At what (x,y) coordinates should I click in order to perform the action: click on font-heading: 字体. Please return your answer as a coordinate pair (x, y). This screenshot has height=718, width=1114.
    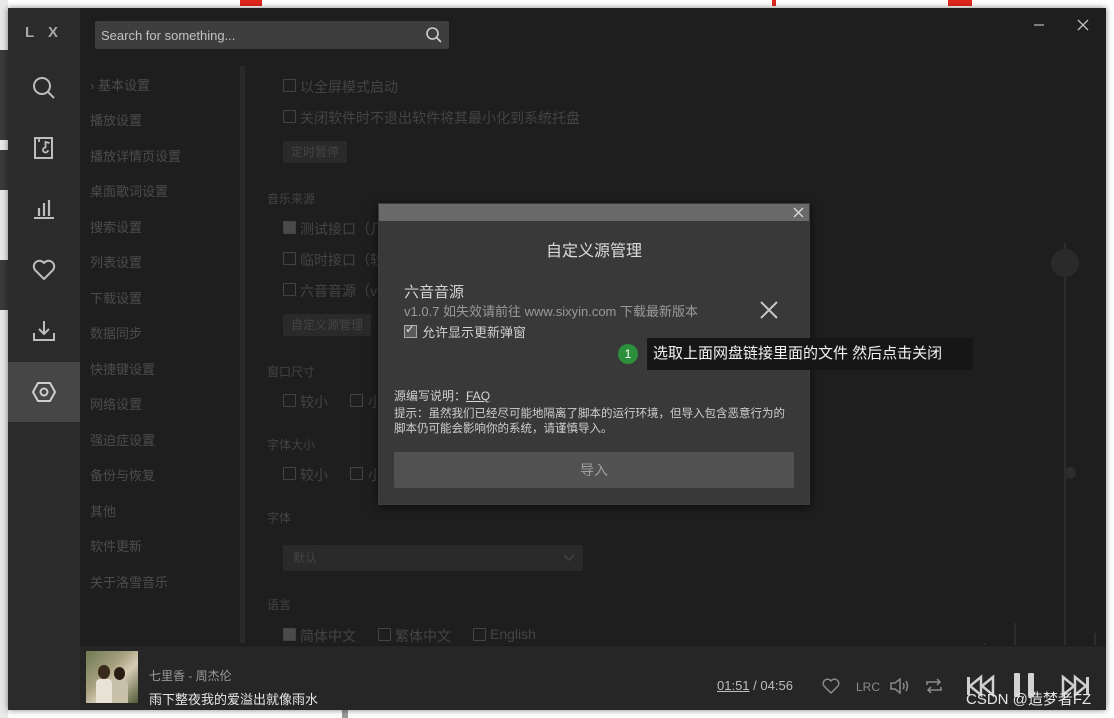
    Looking at the image, I should click on (279, 518).